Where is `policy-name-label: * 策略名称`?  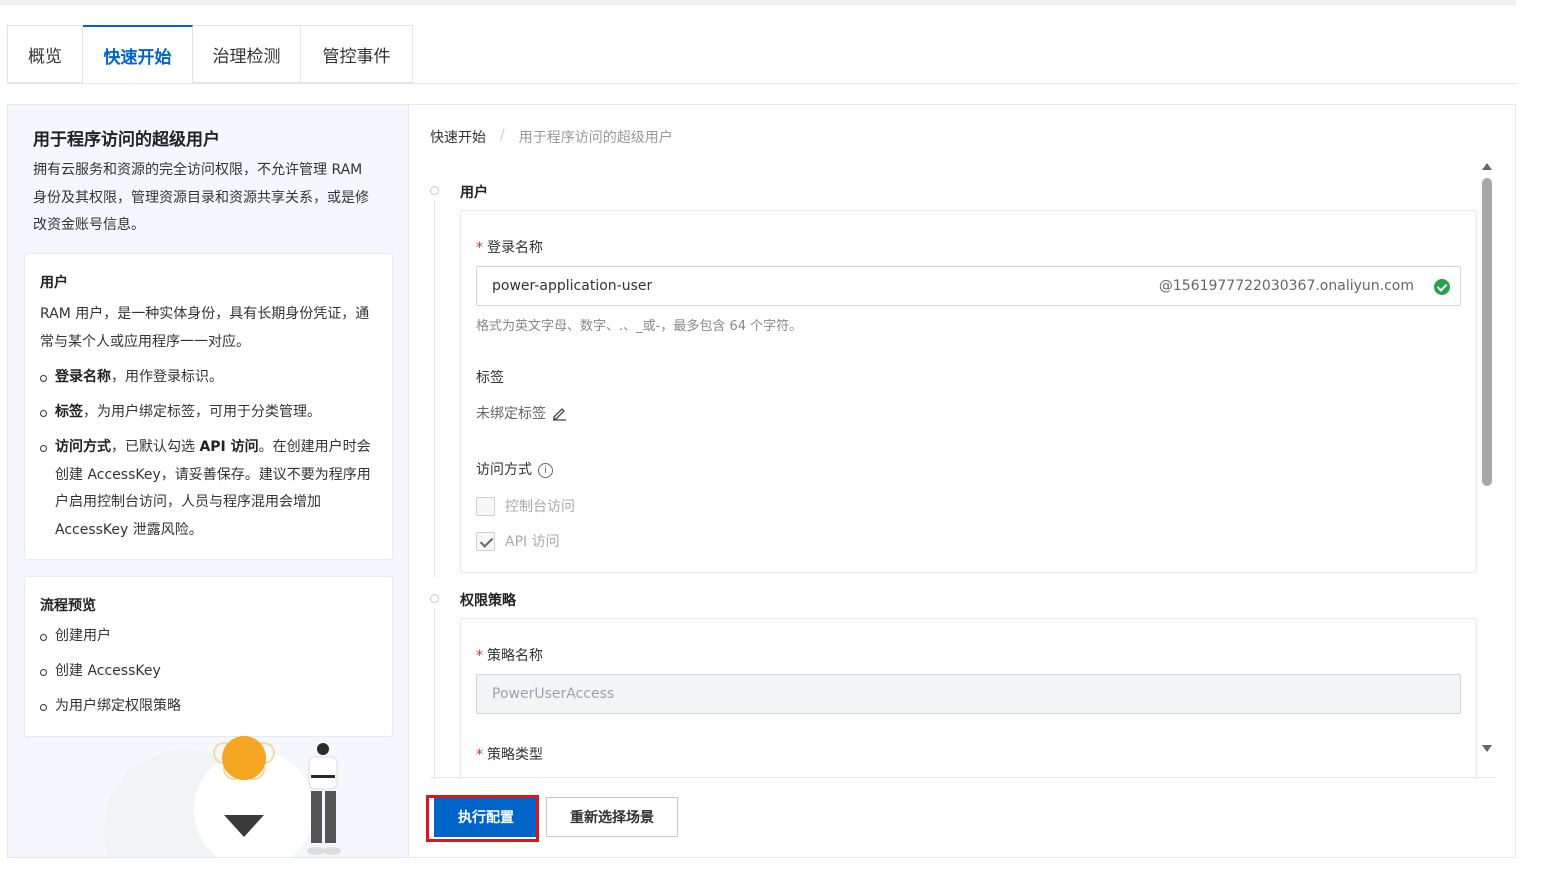
policy-name-label: * 策略名称 is located at coordinates (509, 655).